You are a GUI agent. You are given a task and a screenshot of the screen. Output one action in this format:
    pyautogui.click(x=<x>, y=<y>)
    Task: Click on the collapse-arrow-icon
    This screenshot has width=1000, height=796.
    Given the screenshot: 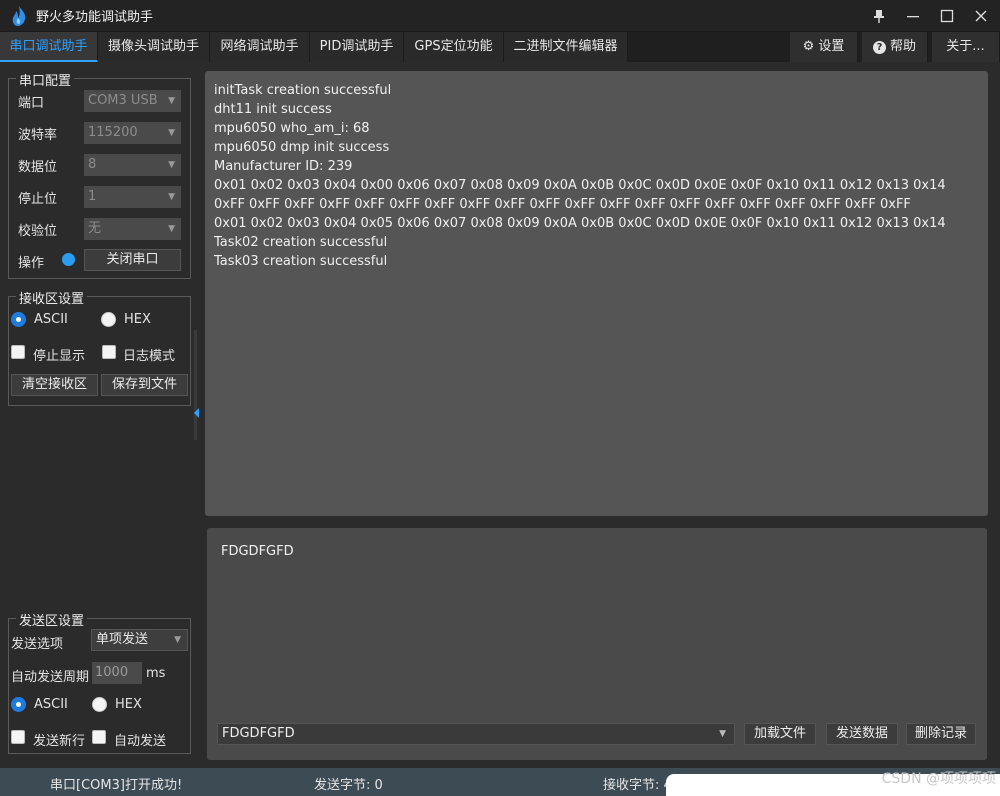 What is the action you would take?
    pyautogui.click(x=196, y=413)
    